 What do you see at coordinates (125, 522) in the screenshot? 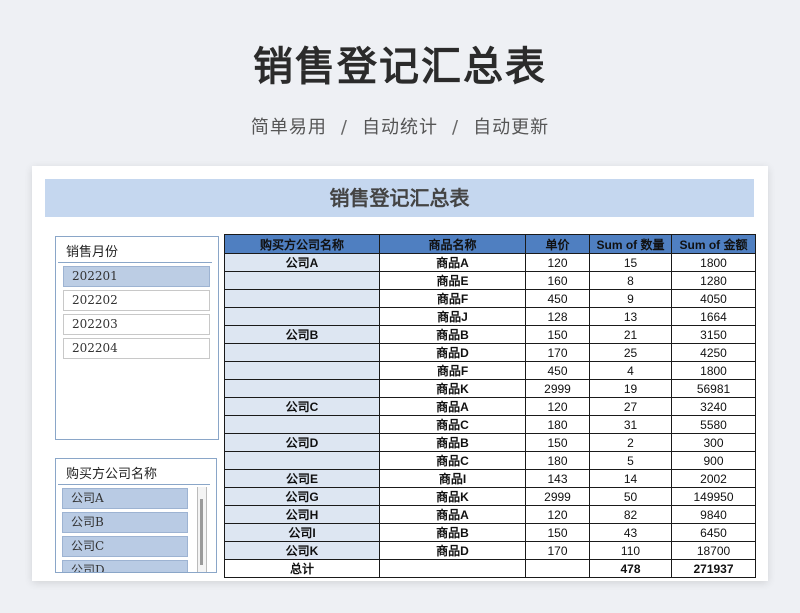
I see `slicer-item-company: 公司B` at bounding box center [125, 522].